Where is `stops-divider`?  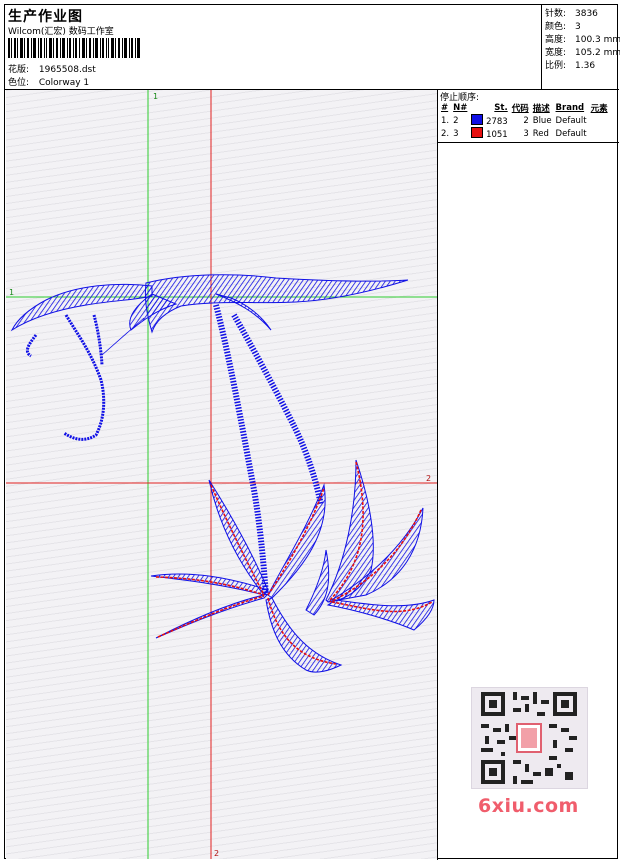 stops-divider is located at coordinates (528, 142).